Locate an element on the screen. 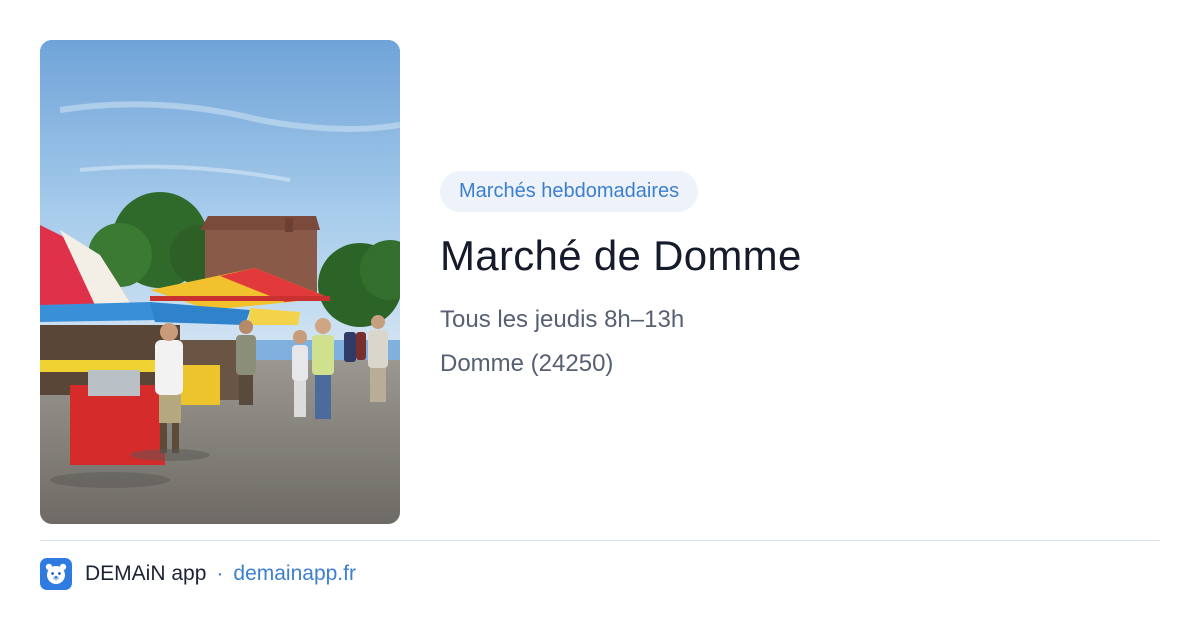  footer-divider is located at coordinates (600, 540).